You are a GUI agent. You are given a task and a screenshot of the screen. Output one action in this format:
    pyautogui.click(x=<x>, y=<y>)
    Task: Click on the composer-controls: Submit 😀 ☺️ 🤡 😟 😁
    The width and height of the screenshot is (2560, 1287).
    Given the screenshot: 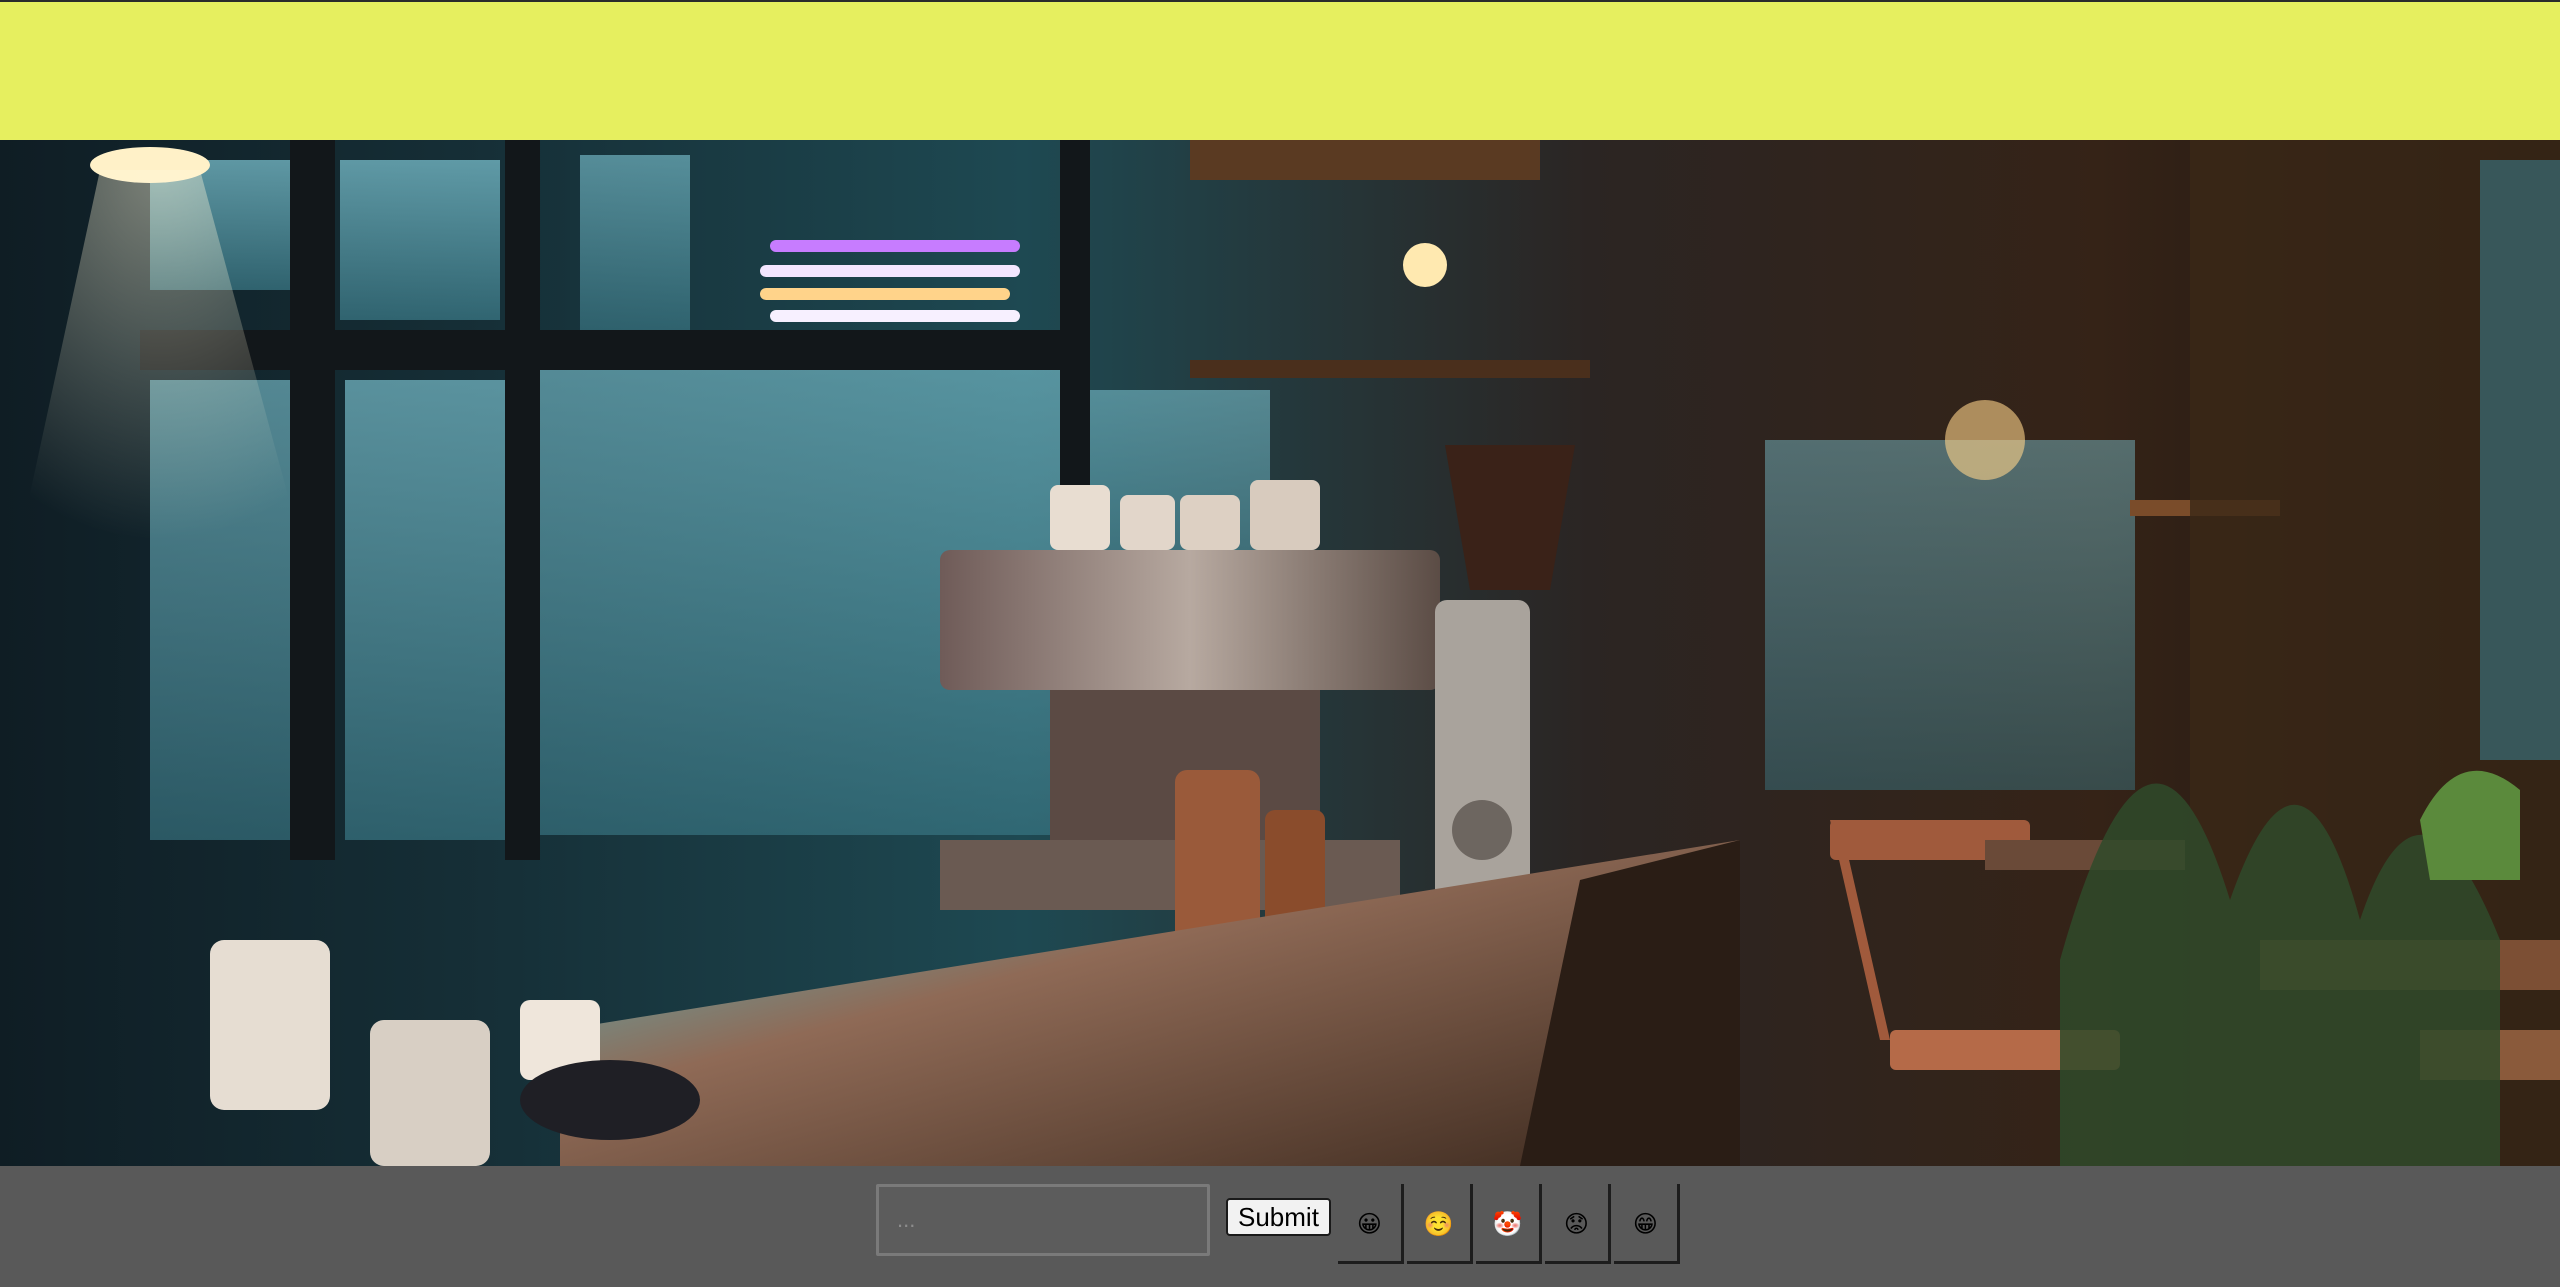 What is the action you would take?
    pyautogui.click(x=1278, y=1224)
    